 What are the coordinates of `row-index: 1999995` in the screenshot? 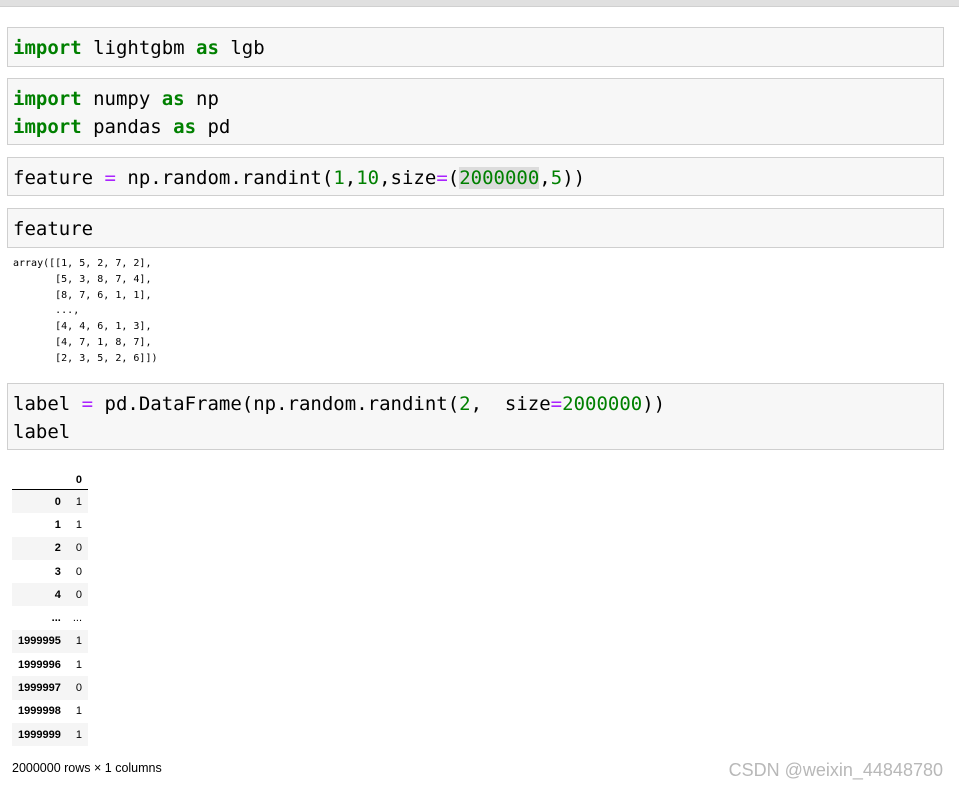 It's located at (39, 641).